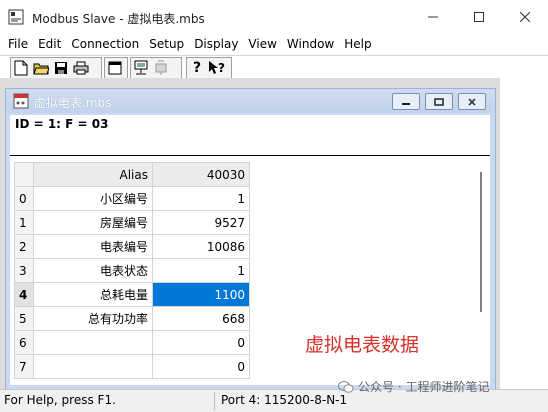 This screenshot has height=412, width=548. What do you see at coordinates (24, 342) in the screenshot?
I see `row-number: 6` at bounding box center [24, 342].